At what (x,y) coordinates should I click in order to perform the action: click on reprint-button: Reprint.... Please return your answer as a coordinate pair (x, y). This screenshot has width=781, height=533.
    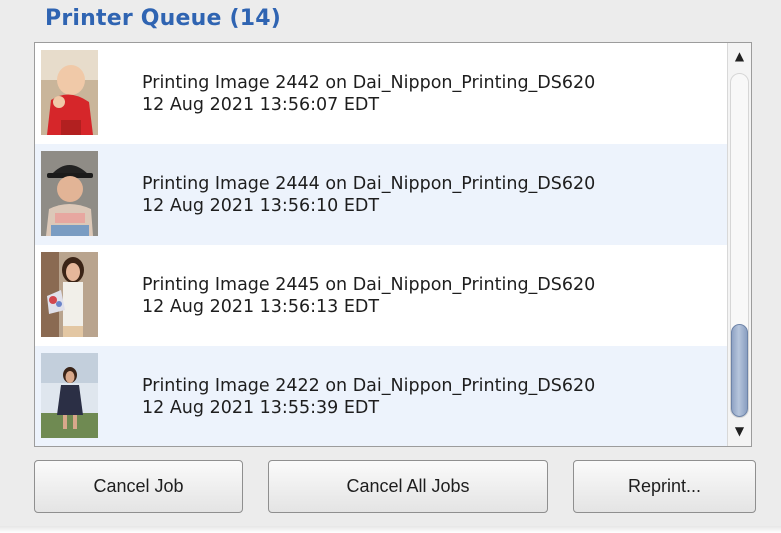
    Looking at the image, I should click on (664, 486).